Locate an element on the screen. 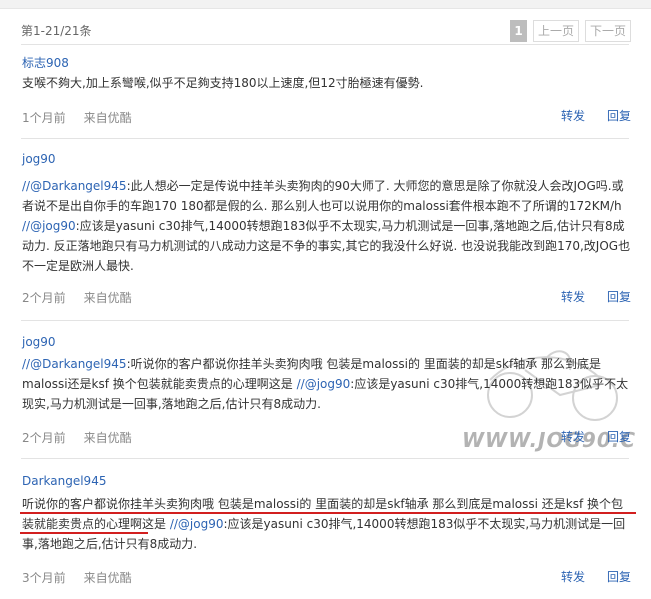  prev-page-button: 上一页 is located at coordinates (556, 31).